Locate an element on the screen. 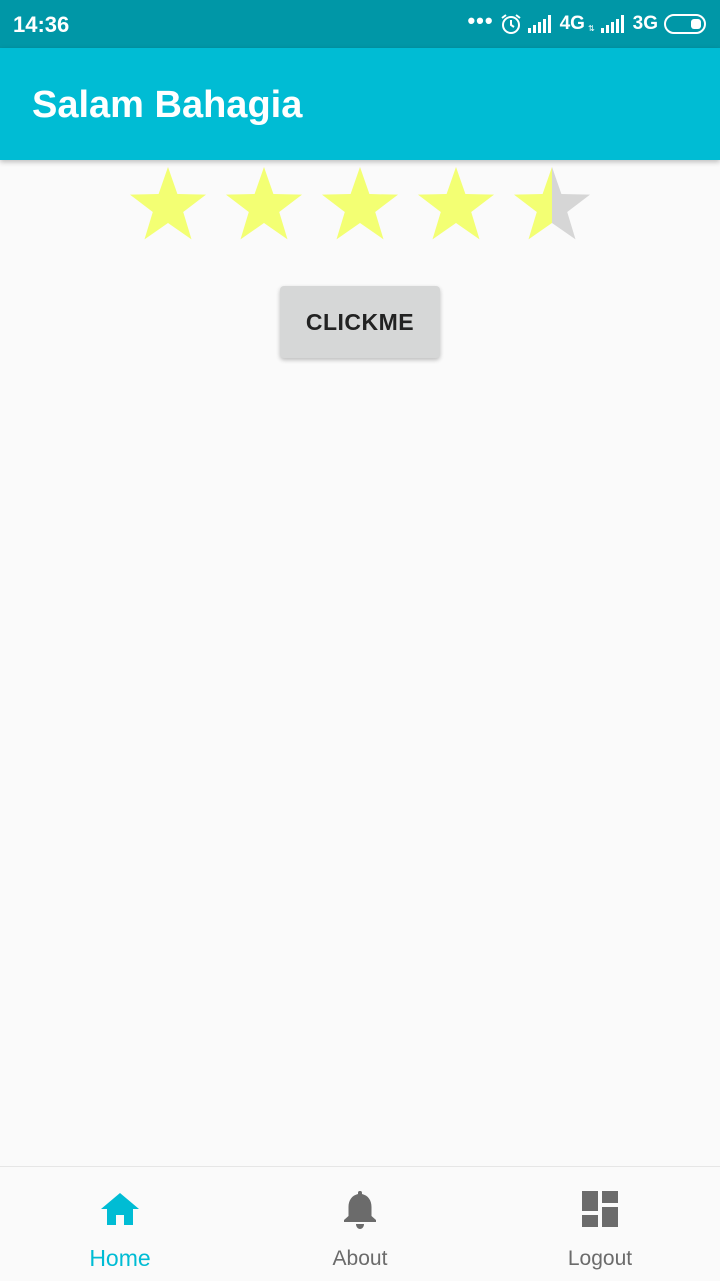 The height and width of the screenshot is (1281, 720). nav-item-about: About is located at coordinates (360, 1224).